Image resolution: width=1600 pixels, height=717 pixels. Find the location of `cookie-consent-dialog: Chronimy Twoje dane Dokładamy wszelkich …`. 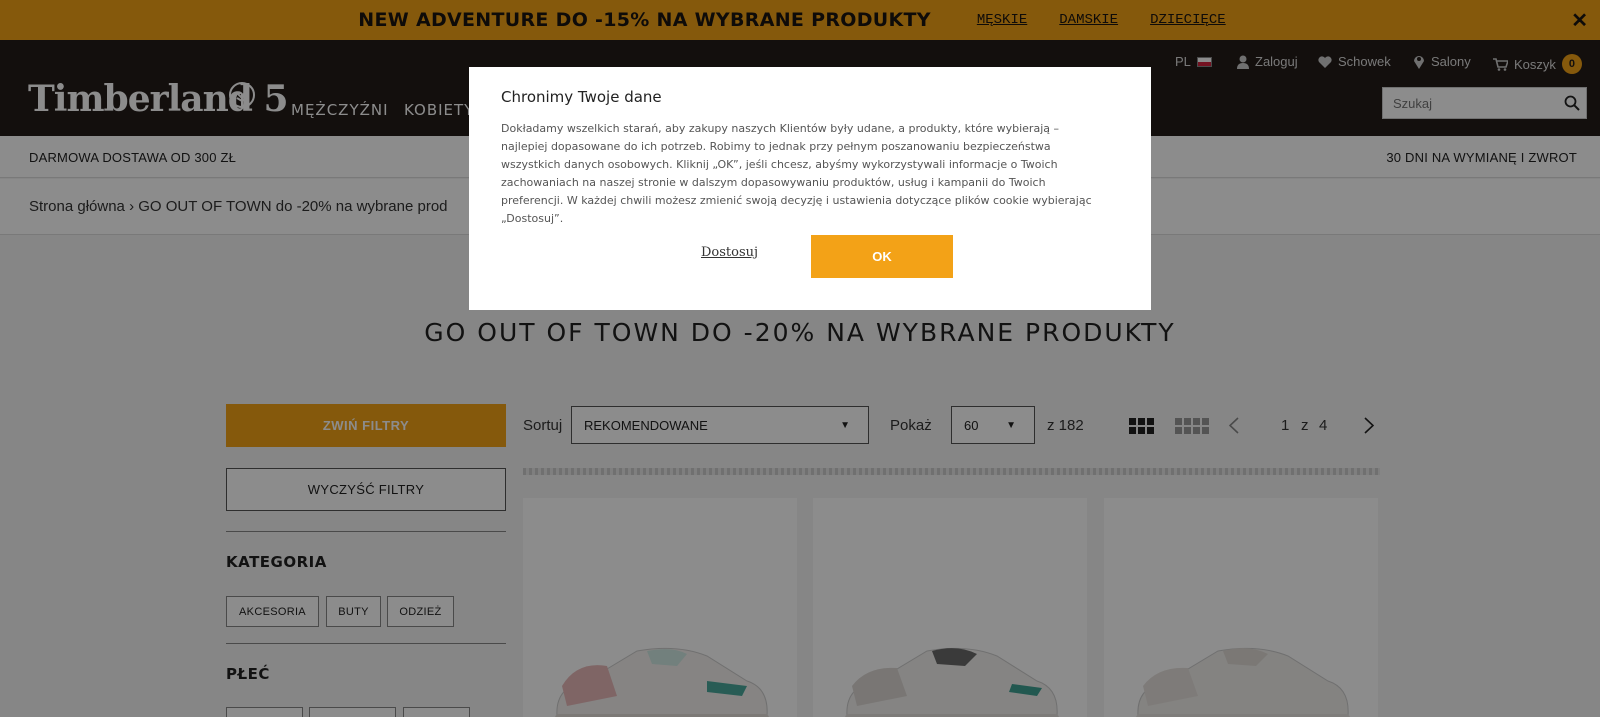

cookie-consent-dialog: Chronimy Twoje dane Dokładamy wszelkich … is located at coordinates (810, 188).